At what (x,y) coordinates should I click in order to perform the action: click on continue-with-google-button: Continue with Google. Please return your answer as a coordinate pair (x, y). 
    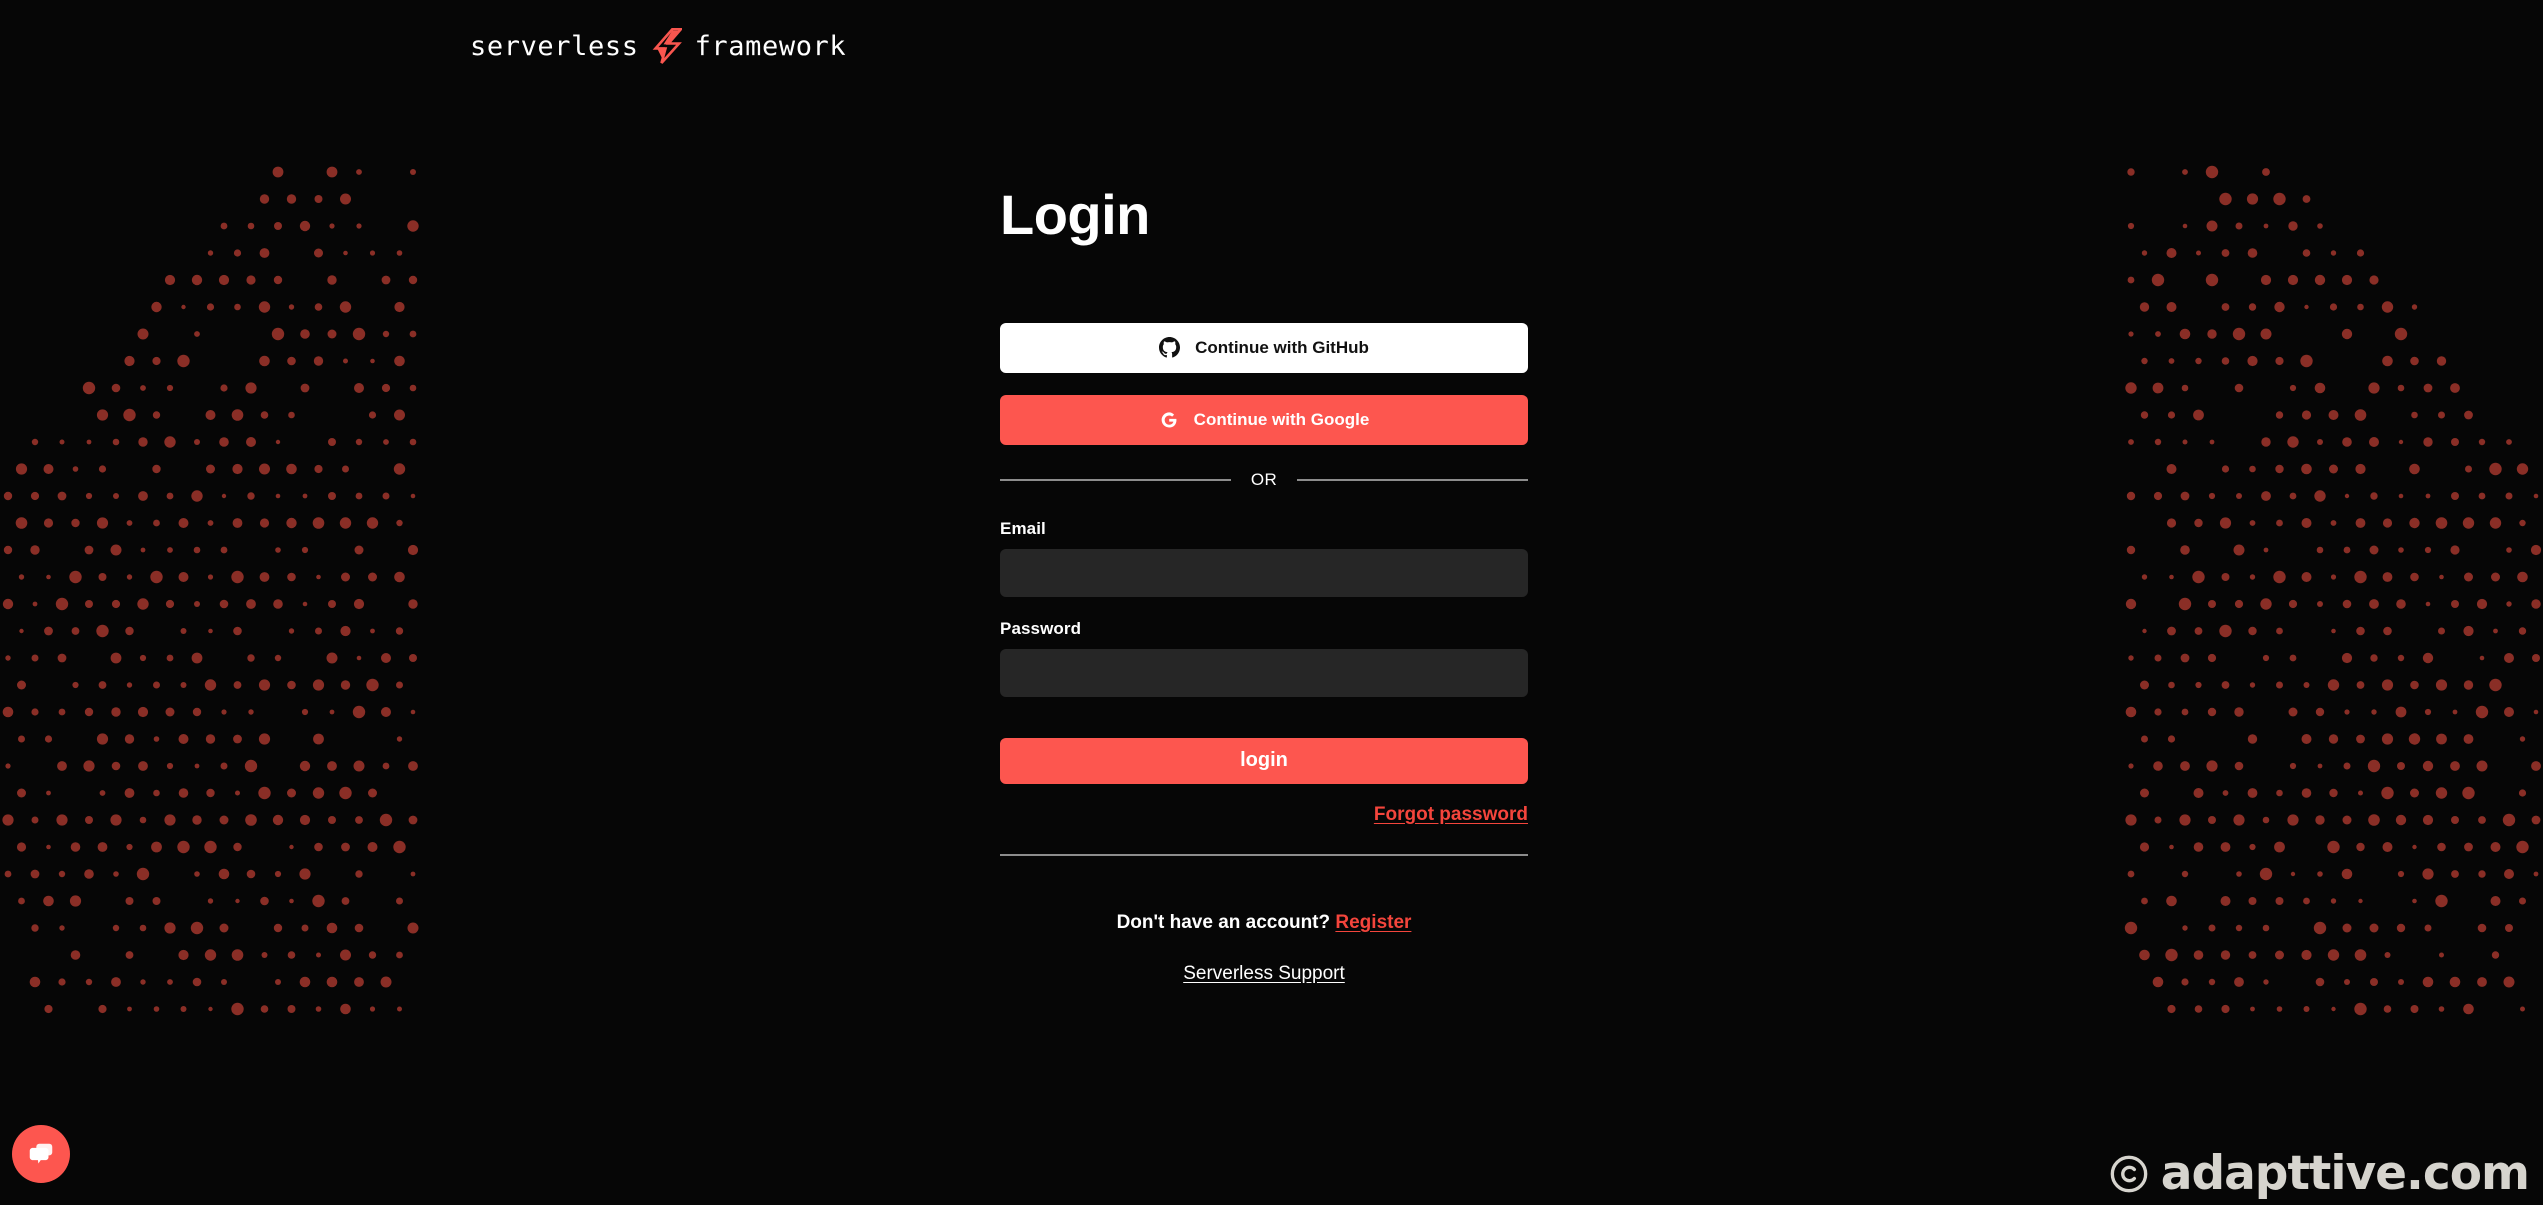
    Looking at the image, I should click on (1264, 419).